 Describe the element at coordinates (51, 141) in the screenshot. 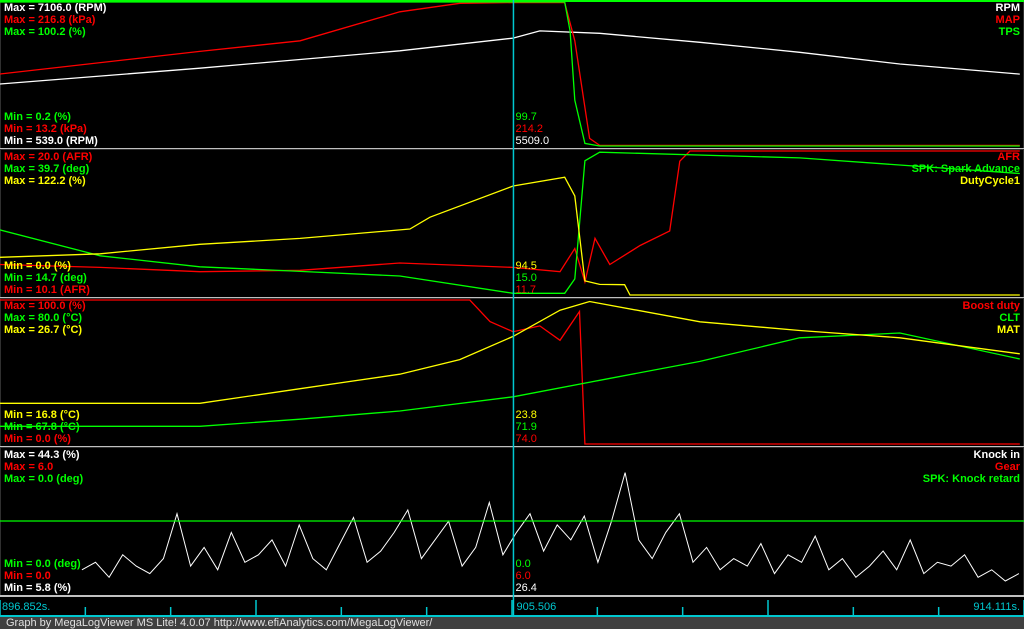

I see `min-label-rpm: Min = 539.0 (RPM)` at that location.